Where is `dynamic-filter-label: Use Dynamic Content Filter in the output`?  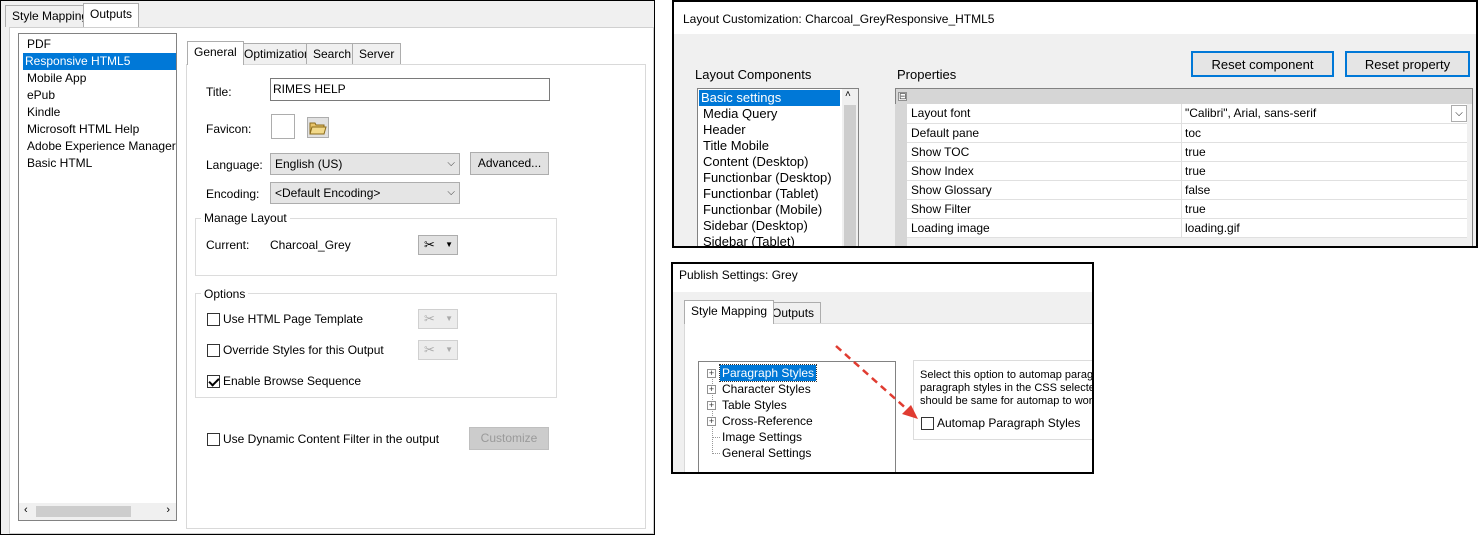 dynamic-filter-label: Use Dynamic Content Filter in the output is located at coordinates (331, 439).